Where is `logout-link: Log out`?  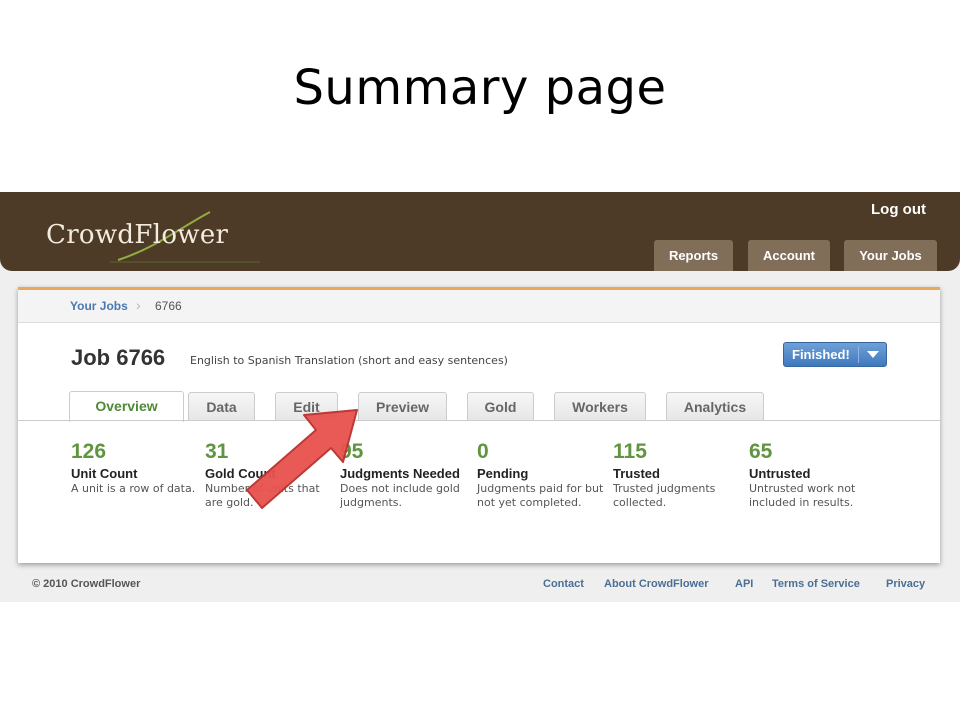 logout-link: Log out is located at coordinates (898, 209).